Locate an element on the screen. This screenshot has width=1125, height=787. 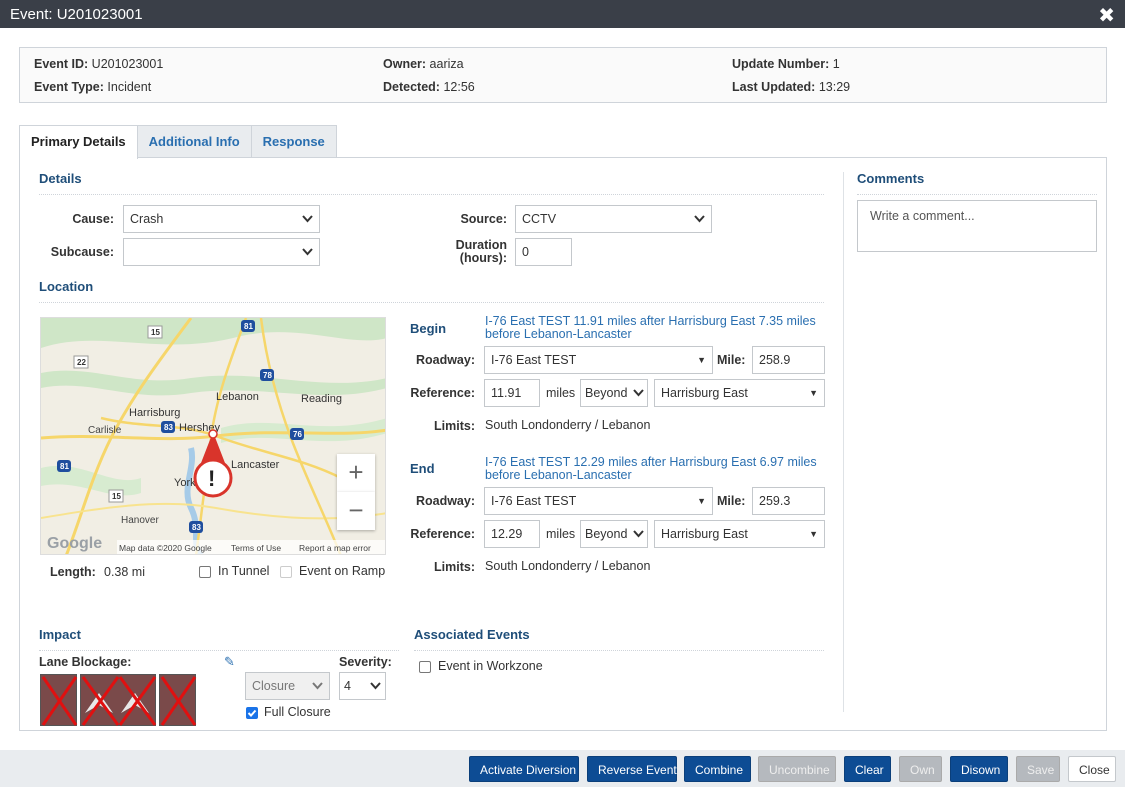
last-updated: Last Updated: 13:29 is located at coordinates (791, 87).